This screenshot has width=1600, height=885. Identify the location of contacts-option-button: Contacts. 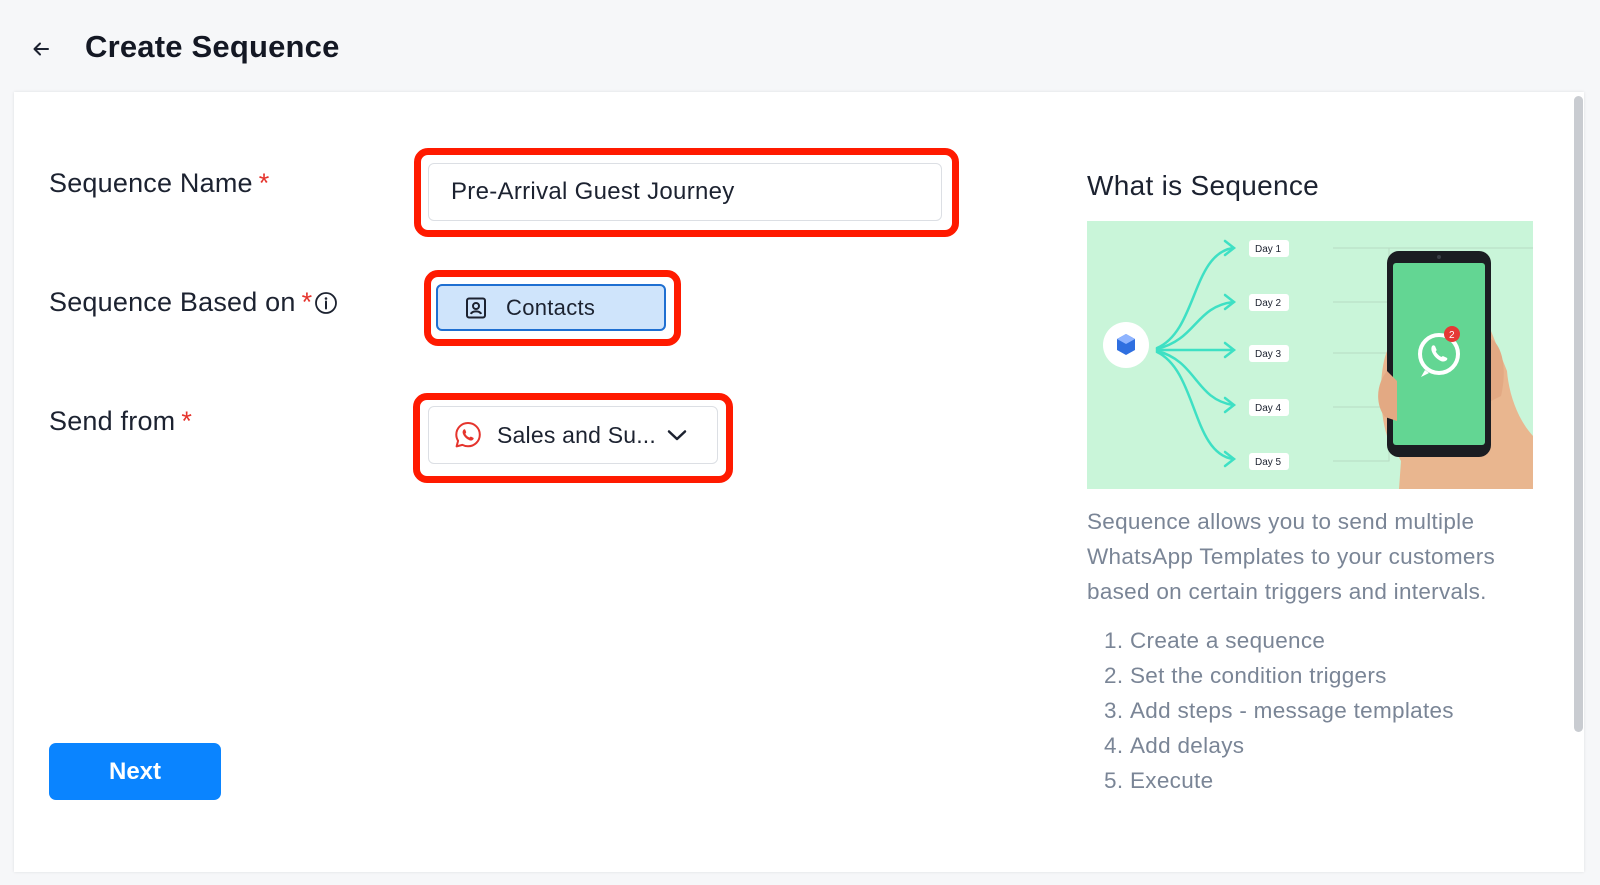
(551, 307).